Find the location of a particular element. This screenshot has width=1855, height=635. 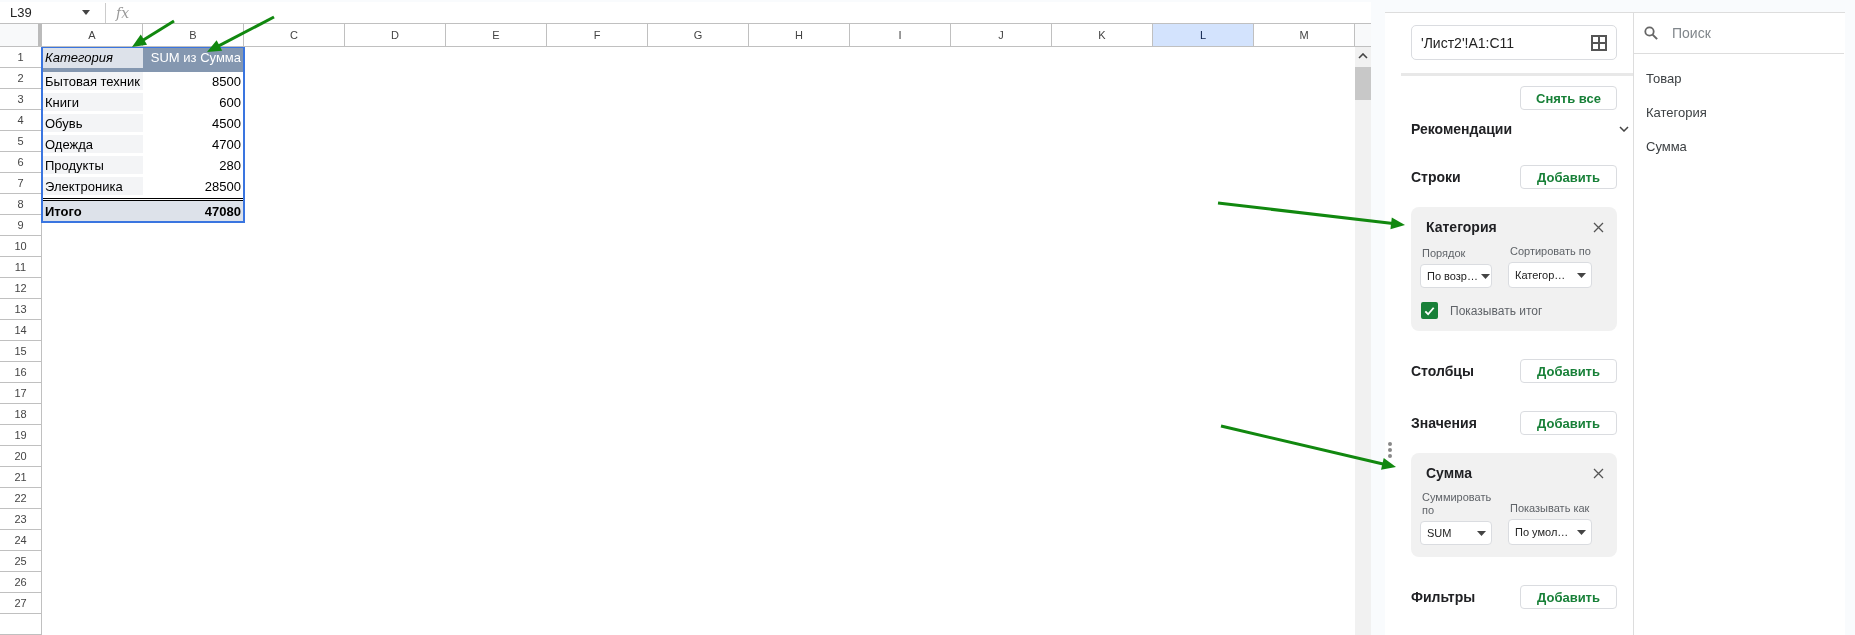

column-header: L is located at coordinates (1203, 35).